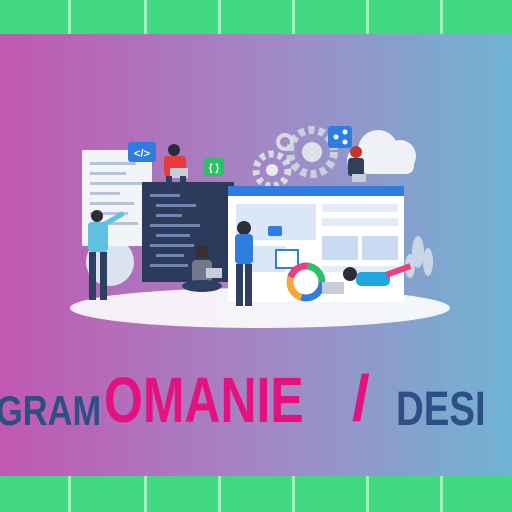  I want to click on headline-part-gram: GRAM, so click(51, 410).